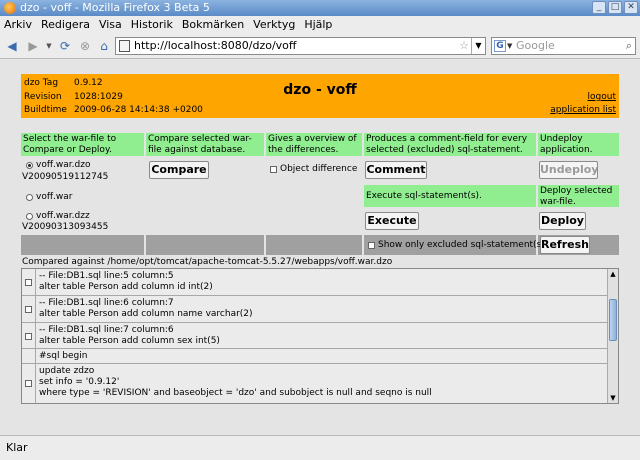 Image resolution: width=640 pixels, height=460 pixels. I want to click on deploy-description: Deploy selected war-file., so click(578, 196).